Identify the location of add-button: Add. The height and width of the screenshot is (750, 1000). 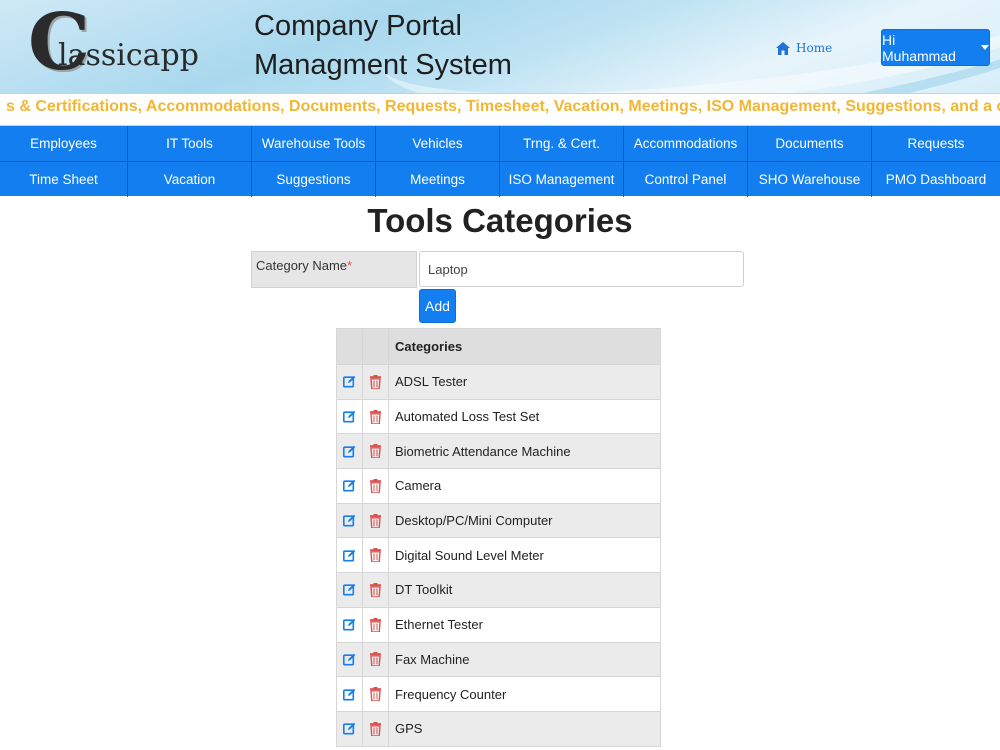
(437, 306).